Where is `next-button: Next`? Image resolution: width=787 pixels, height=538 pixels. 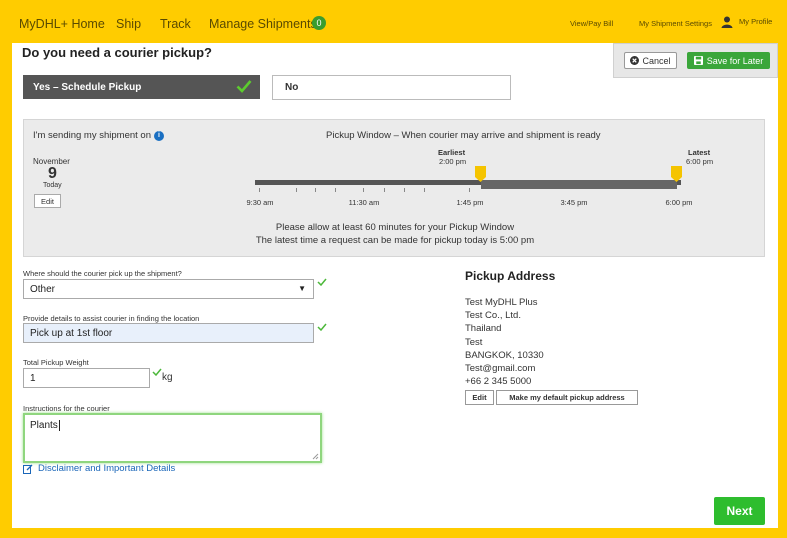
next-button: Next is located at coordinates (739, 511).